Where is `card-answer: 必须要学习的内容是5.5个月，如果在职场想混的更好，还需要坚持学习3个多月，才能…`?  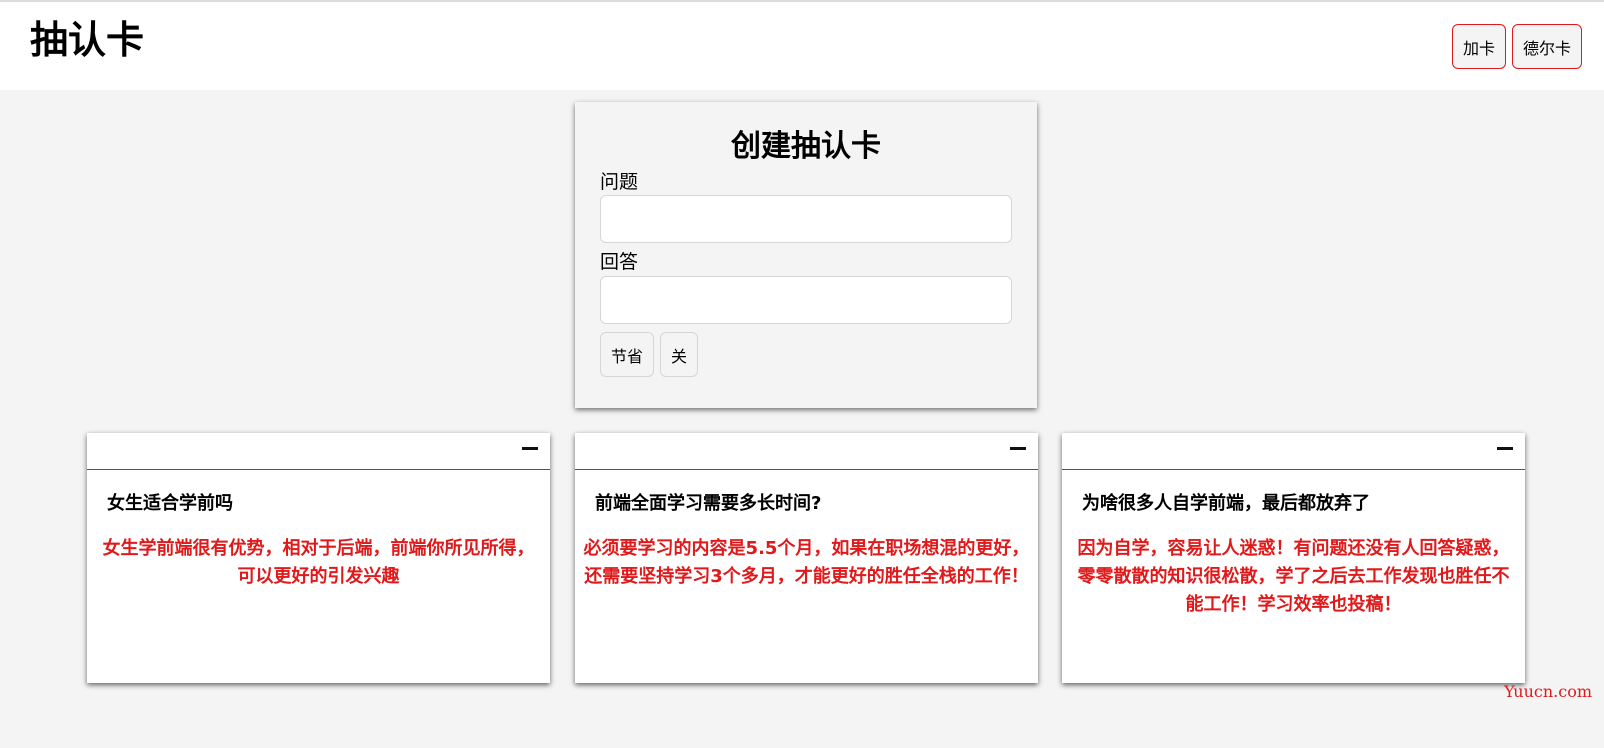
card-answer: 必须要学习的内容是5.5个月，如果在职场想混的更好，还需要坚持学习3个多月，才能… is located at coordinates (806, 563).